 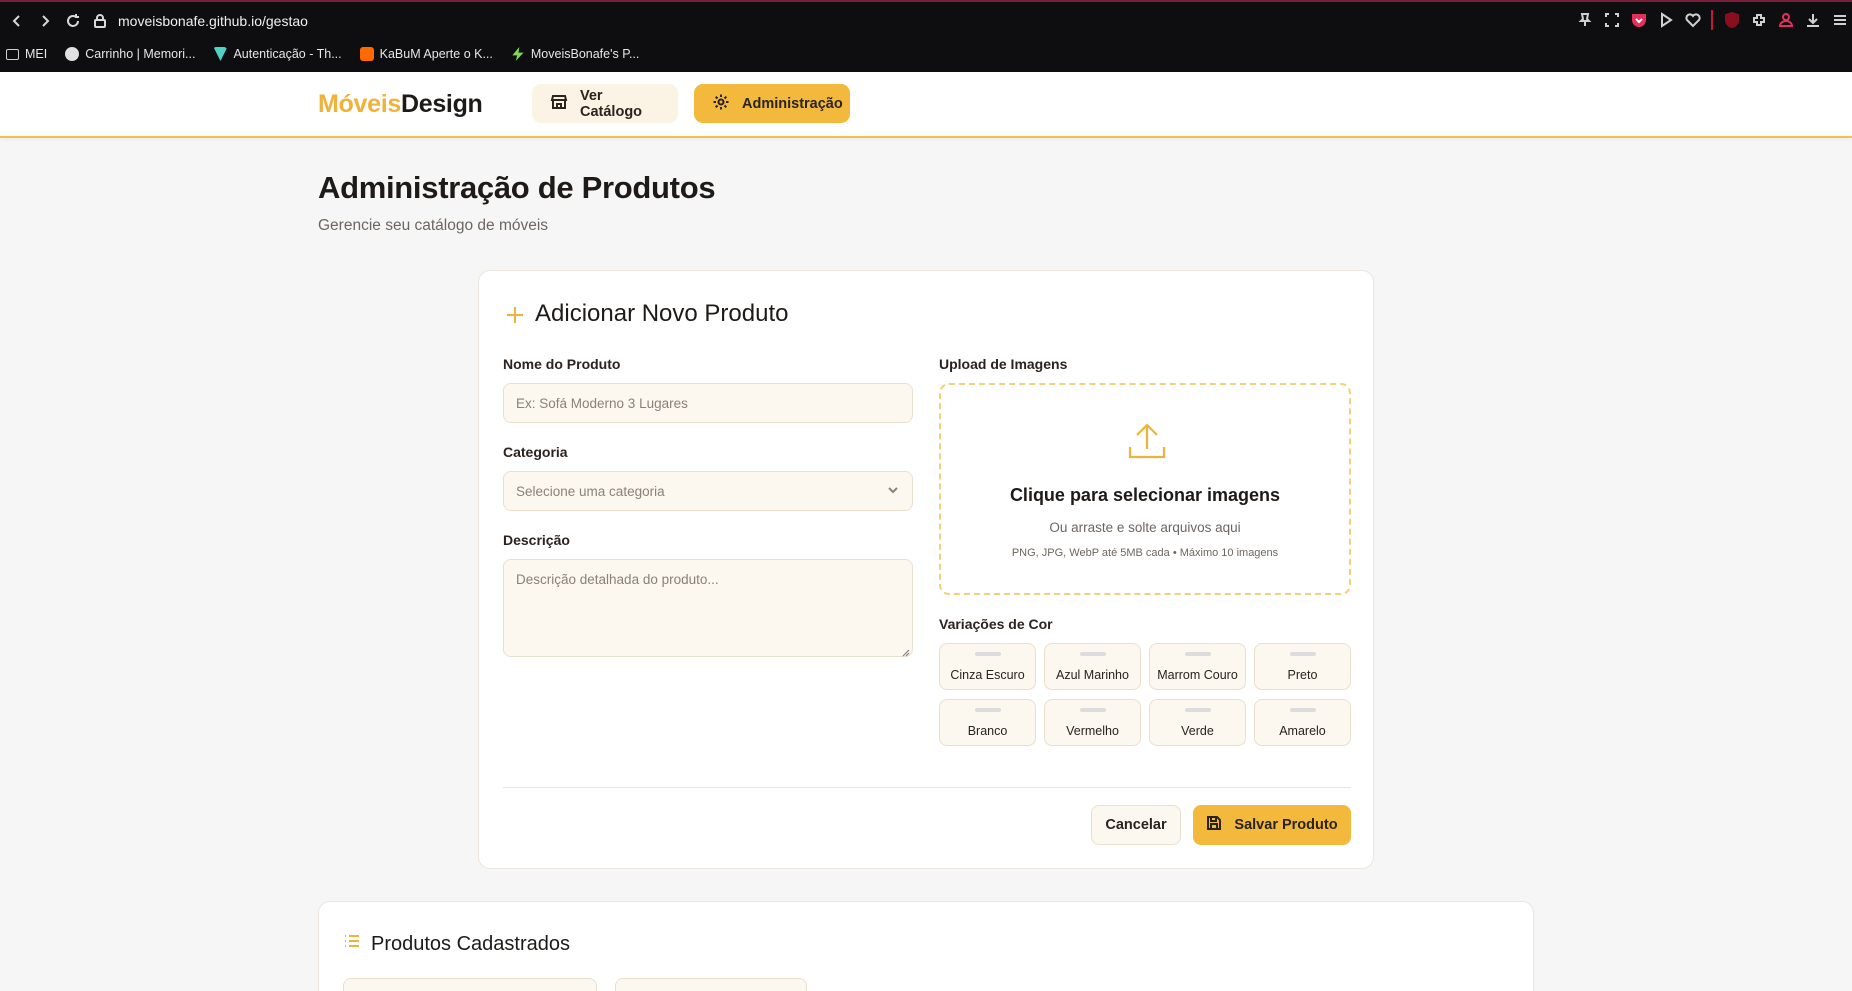 I want to click on registered-products-title-text: Produtos Cadastrados, so click(x=471, y=943).